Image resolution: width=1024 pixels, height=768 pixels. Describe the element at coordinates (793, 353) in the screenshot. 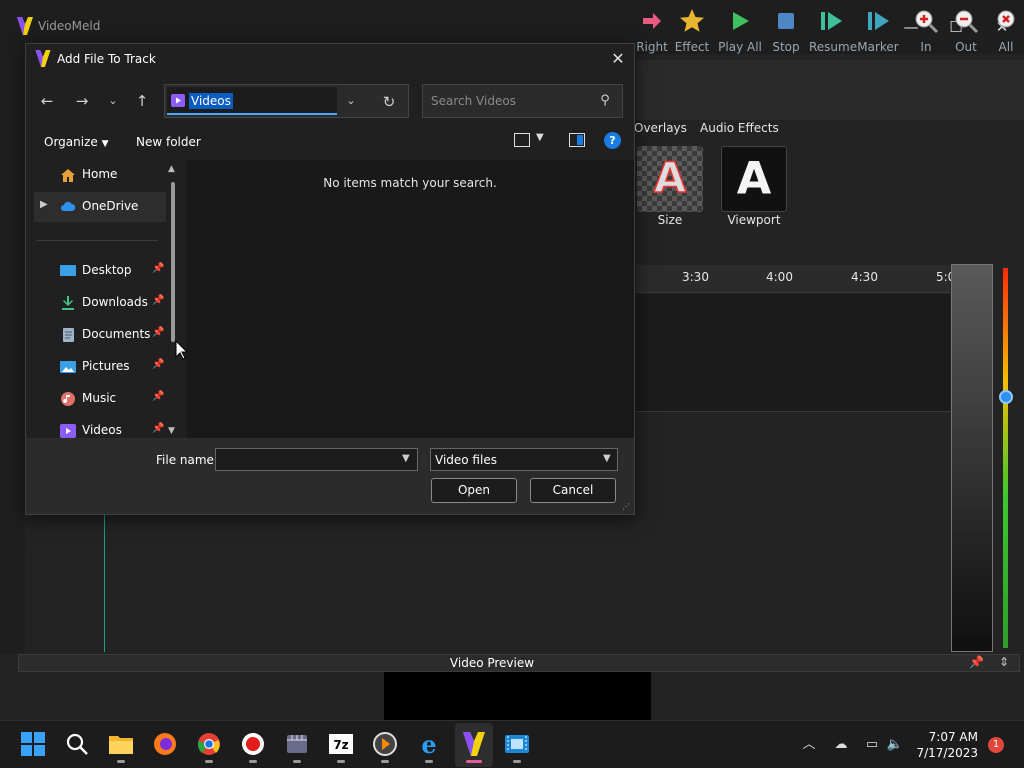

I see `timeline-track` at that location.